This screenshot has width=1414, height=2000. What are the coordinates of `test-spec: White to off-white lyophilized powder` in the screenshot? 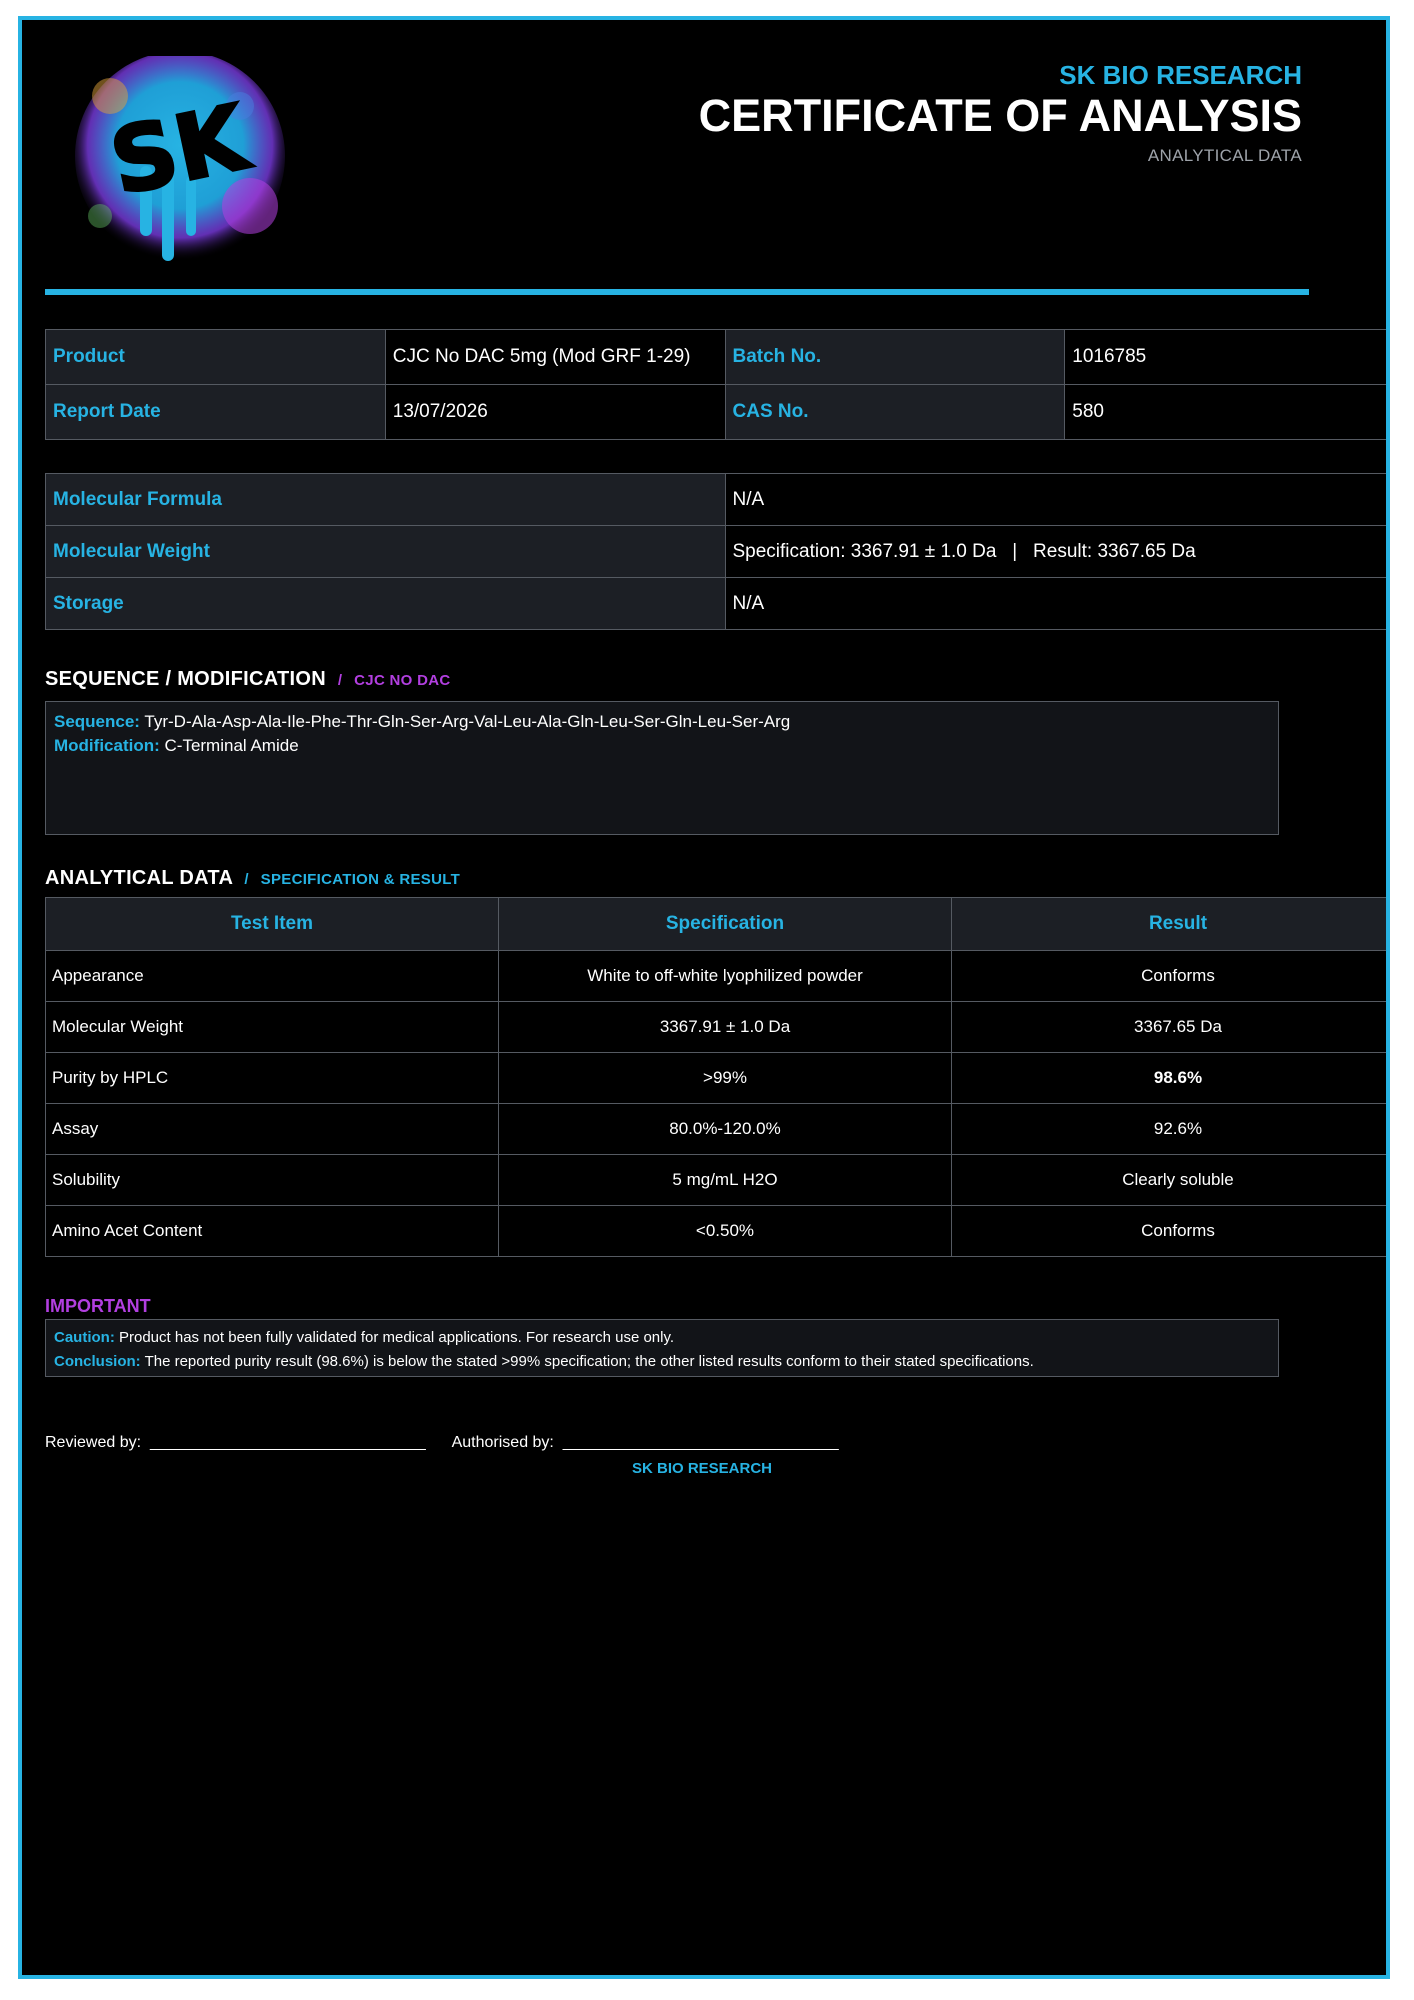 It's located at (725, 976).